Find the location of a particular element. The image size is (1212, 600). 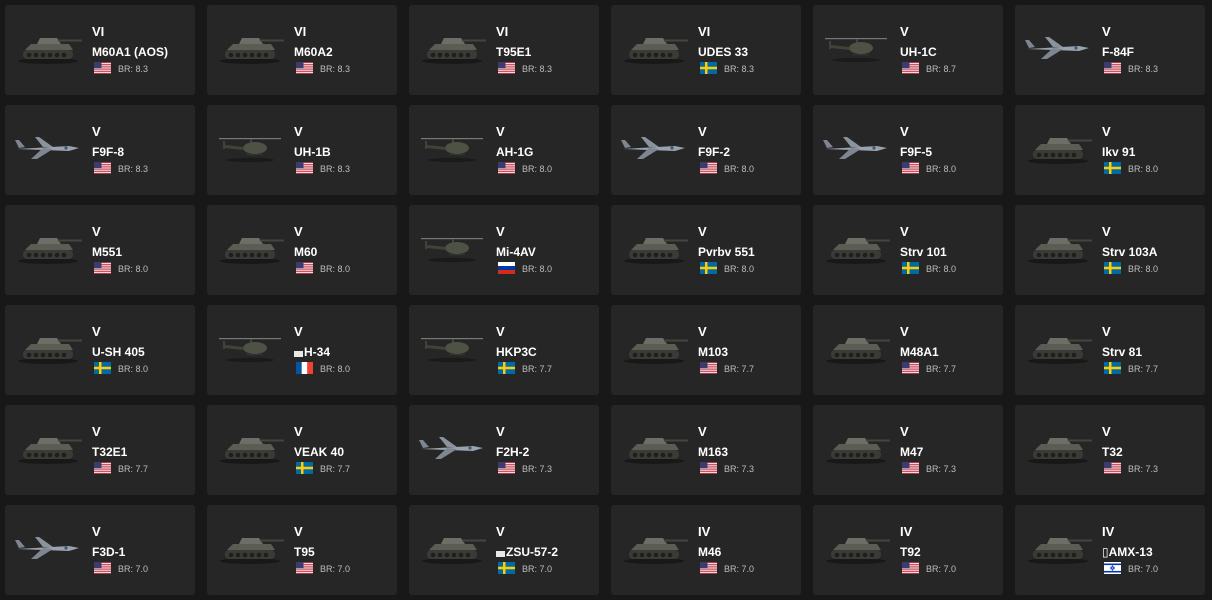

france-flag-icon is located at coordinates (304, 368).